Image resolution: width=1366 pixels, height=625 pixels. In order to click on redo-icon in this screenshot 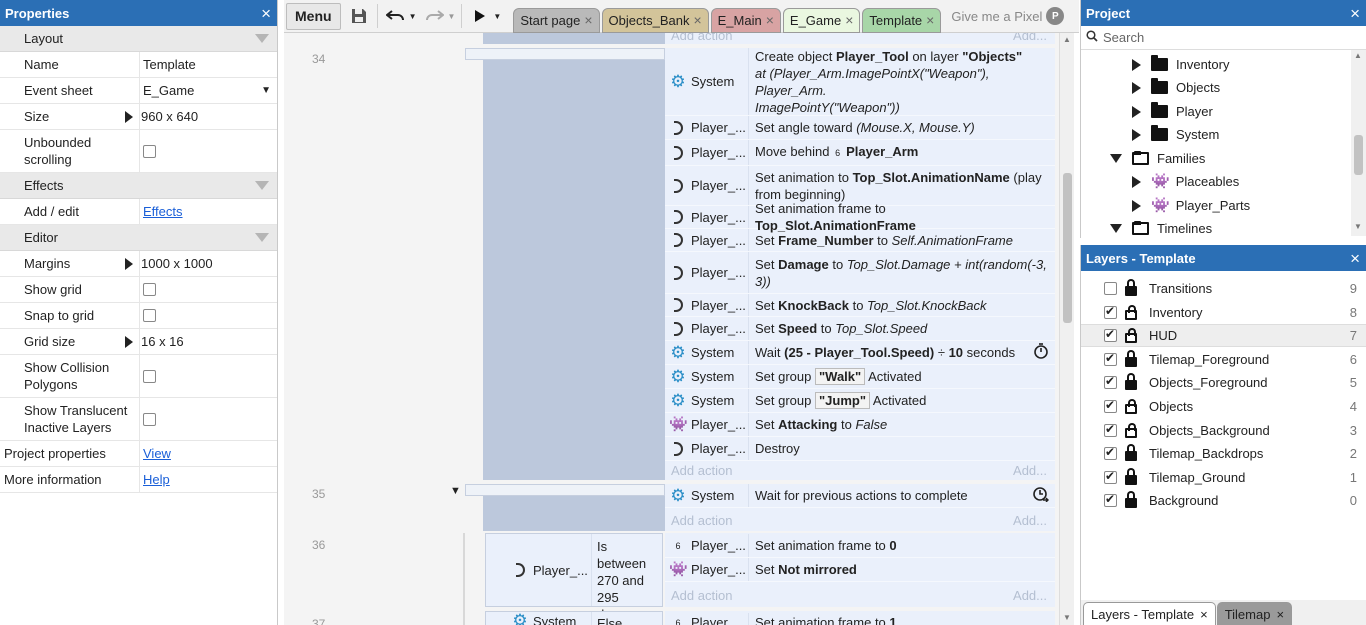, I will do `click(434, 16)`.